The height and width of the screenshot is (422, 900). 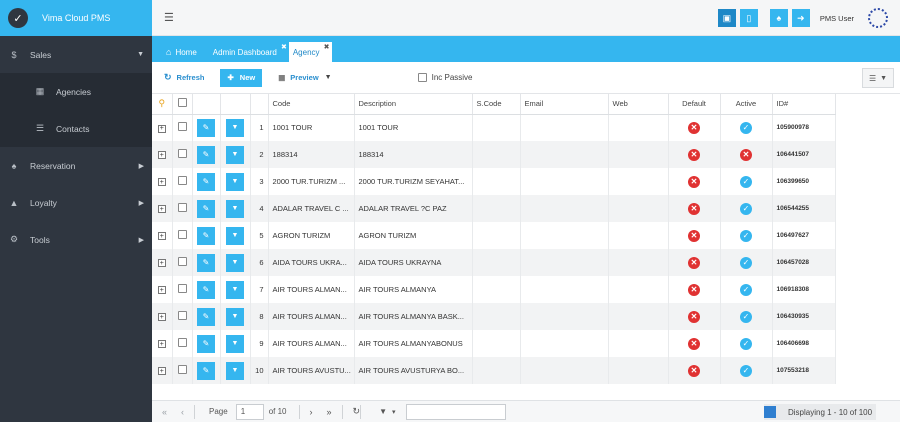 What do you see at coordinates (726, 18) in the screenshot?
I see `desktop-view-button: ▣` at bounding box center [726, 18].